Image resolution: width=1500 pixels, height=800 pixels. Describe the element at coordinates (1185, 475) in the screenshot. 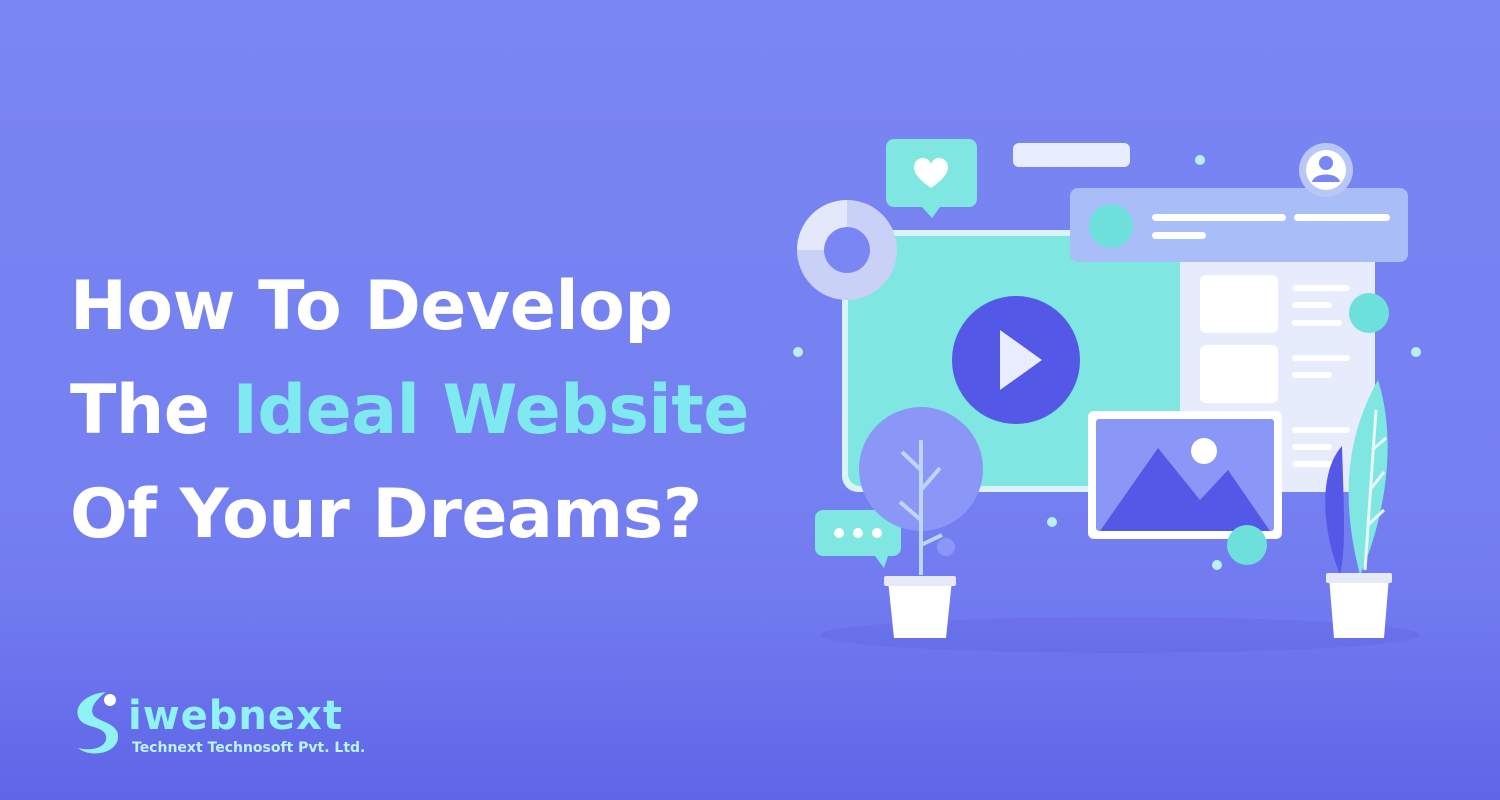

I see `image-icon` at that location.